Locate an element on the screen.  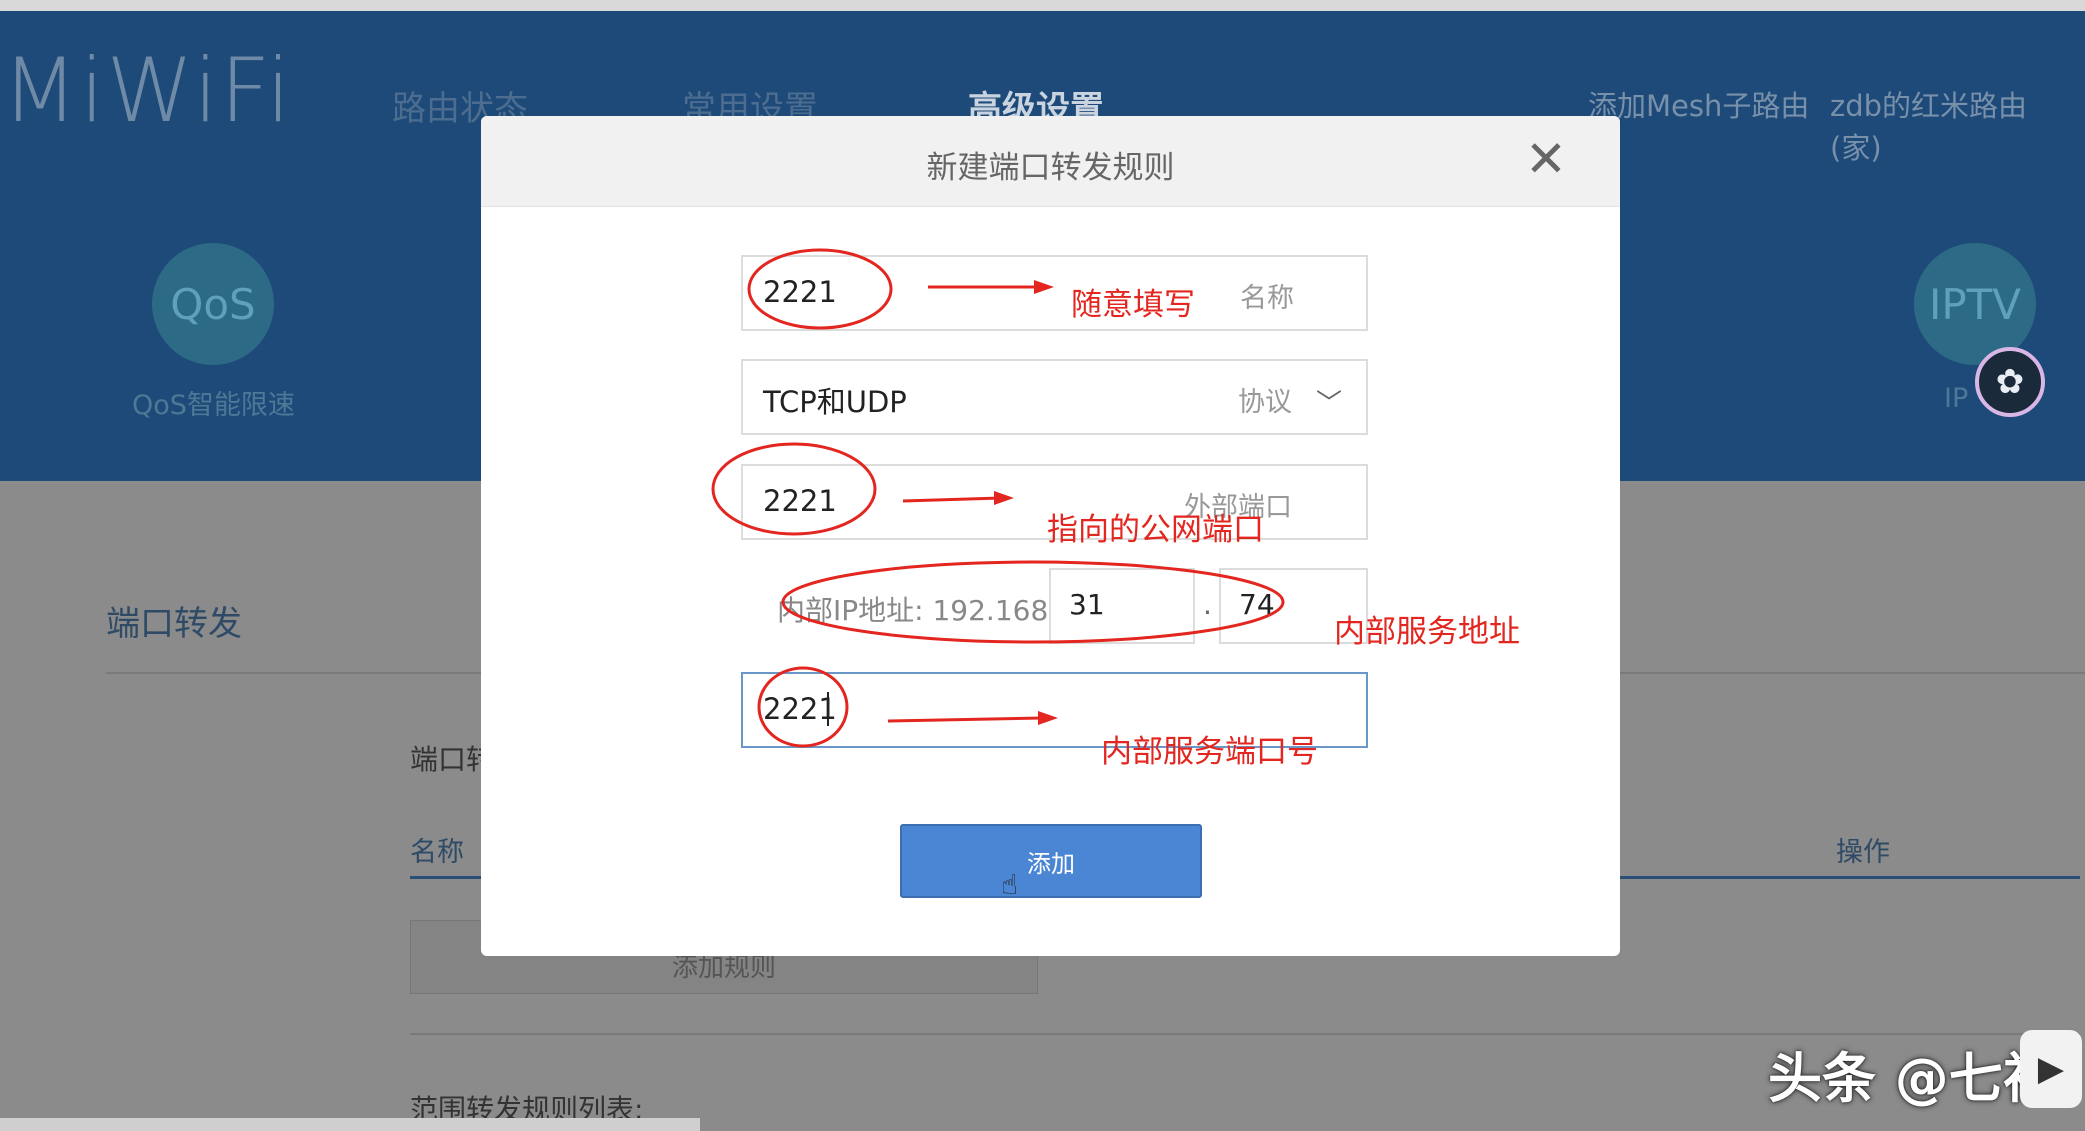
annotation-internal-port: 内部服务端口号 is located at coordinates (1209, 752).